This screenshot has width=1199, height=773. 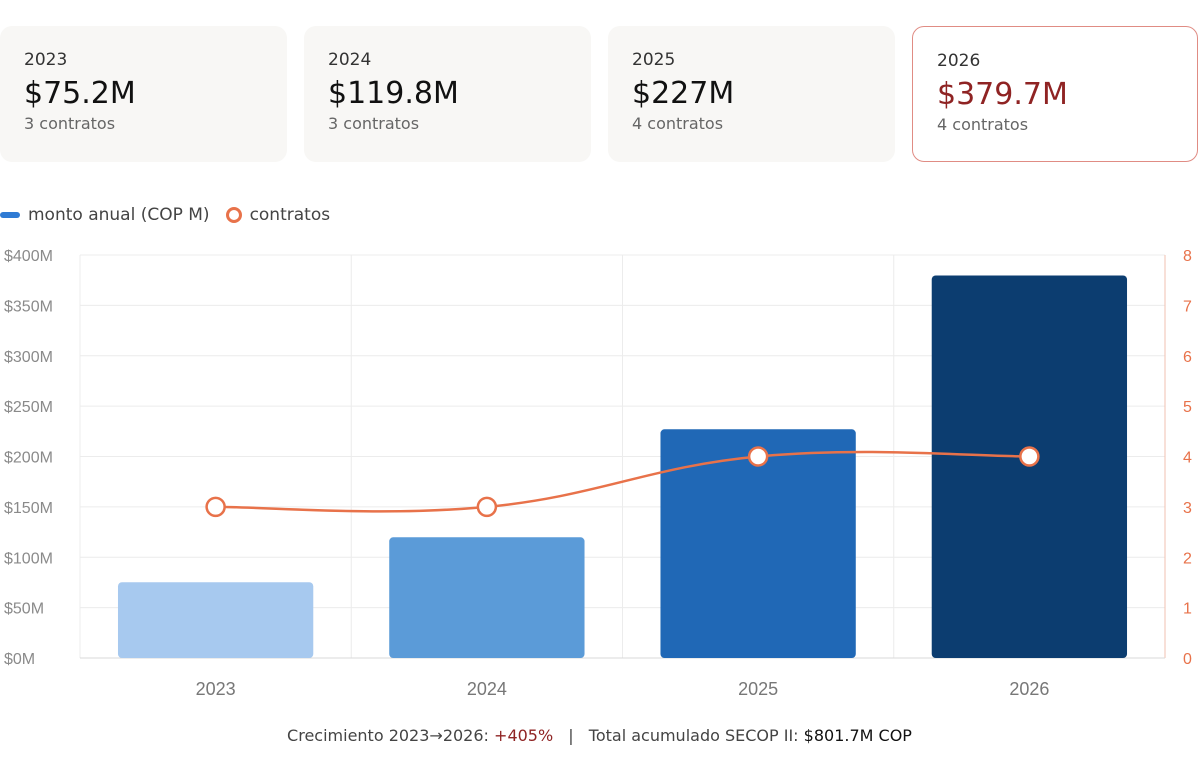 I want to click on point-contratos-2023, so click(x=215, y=507).